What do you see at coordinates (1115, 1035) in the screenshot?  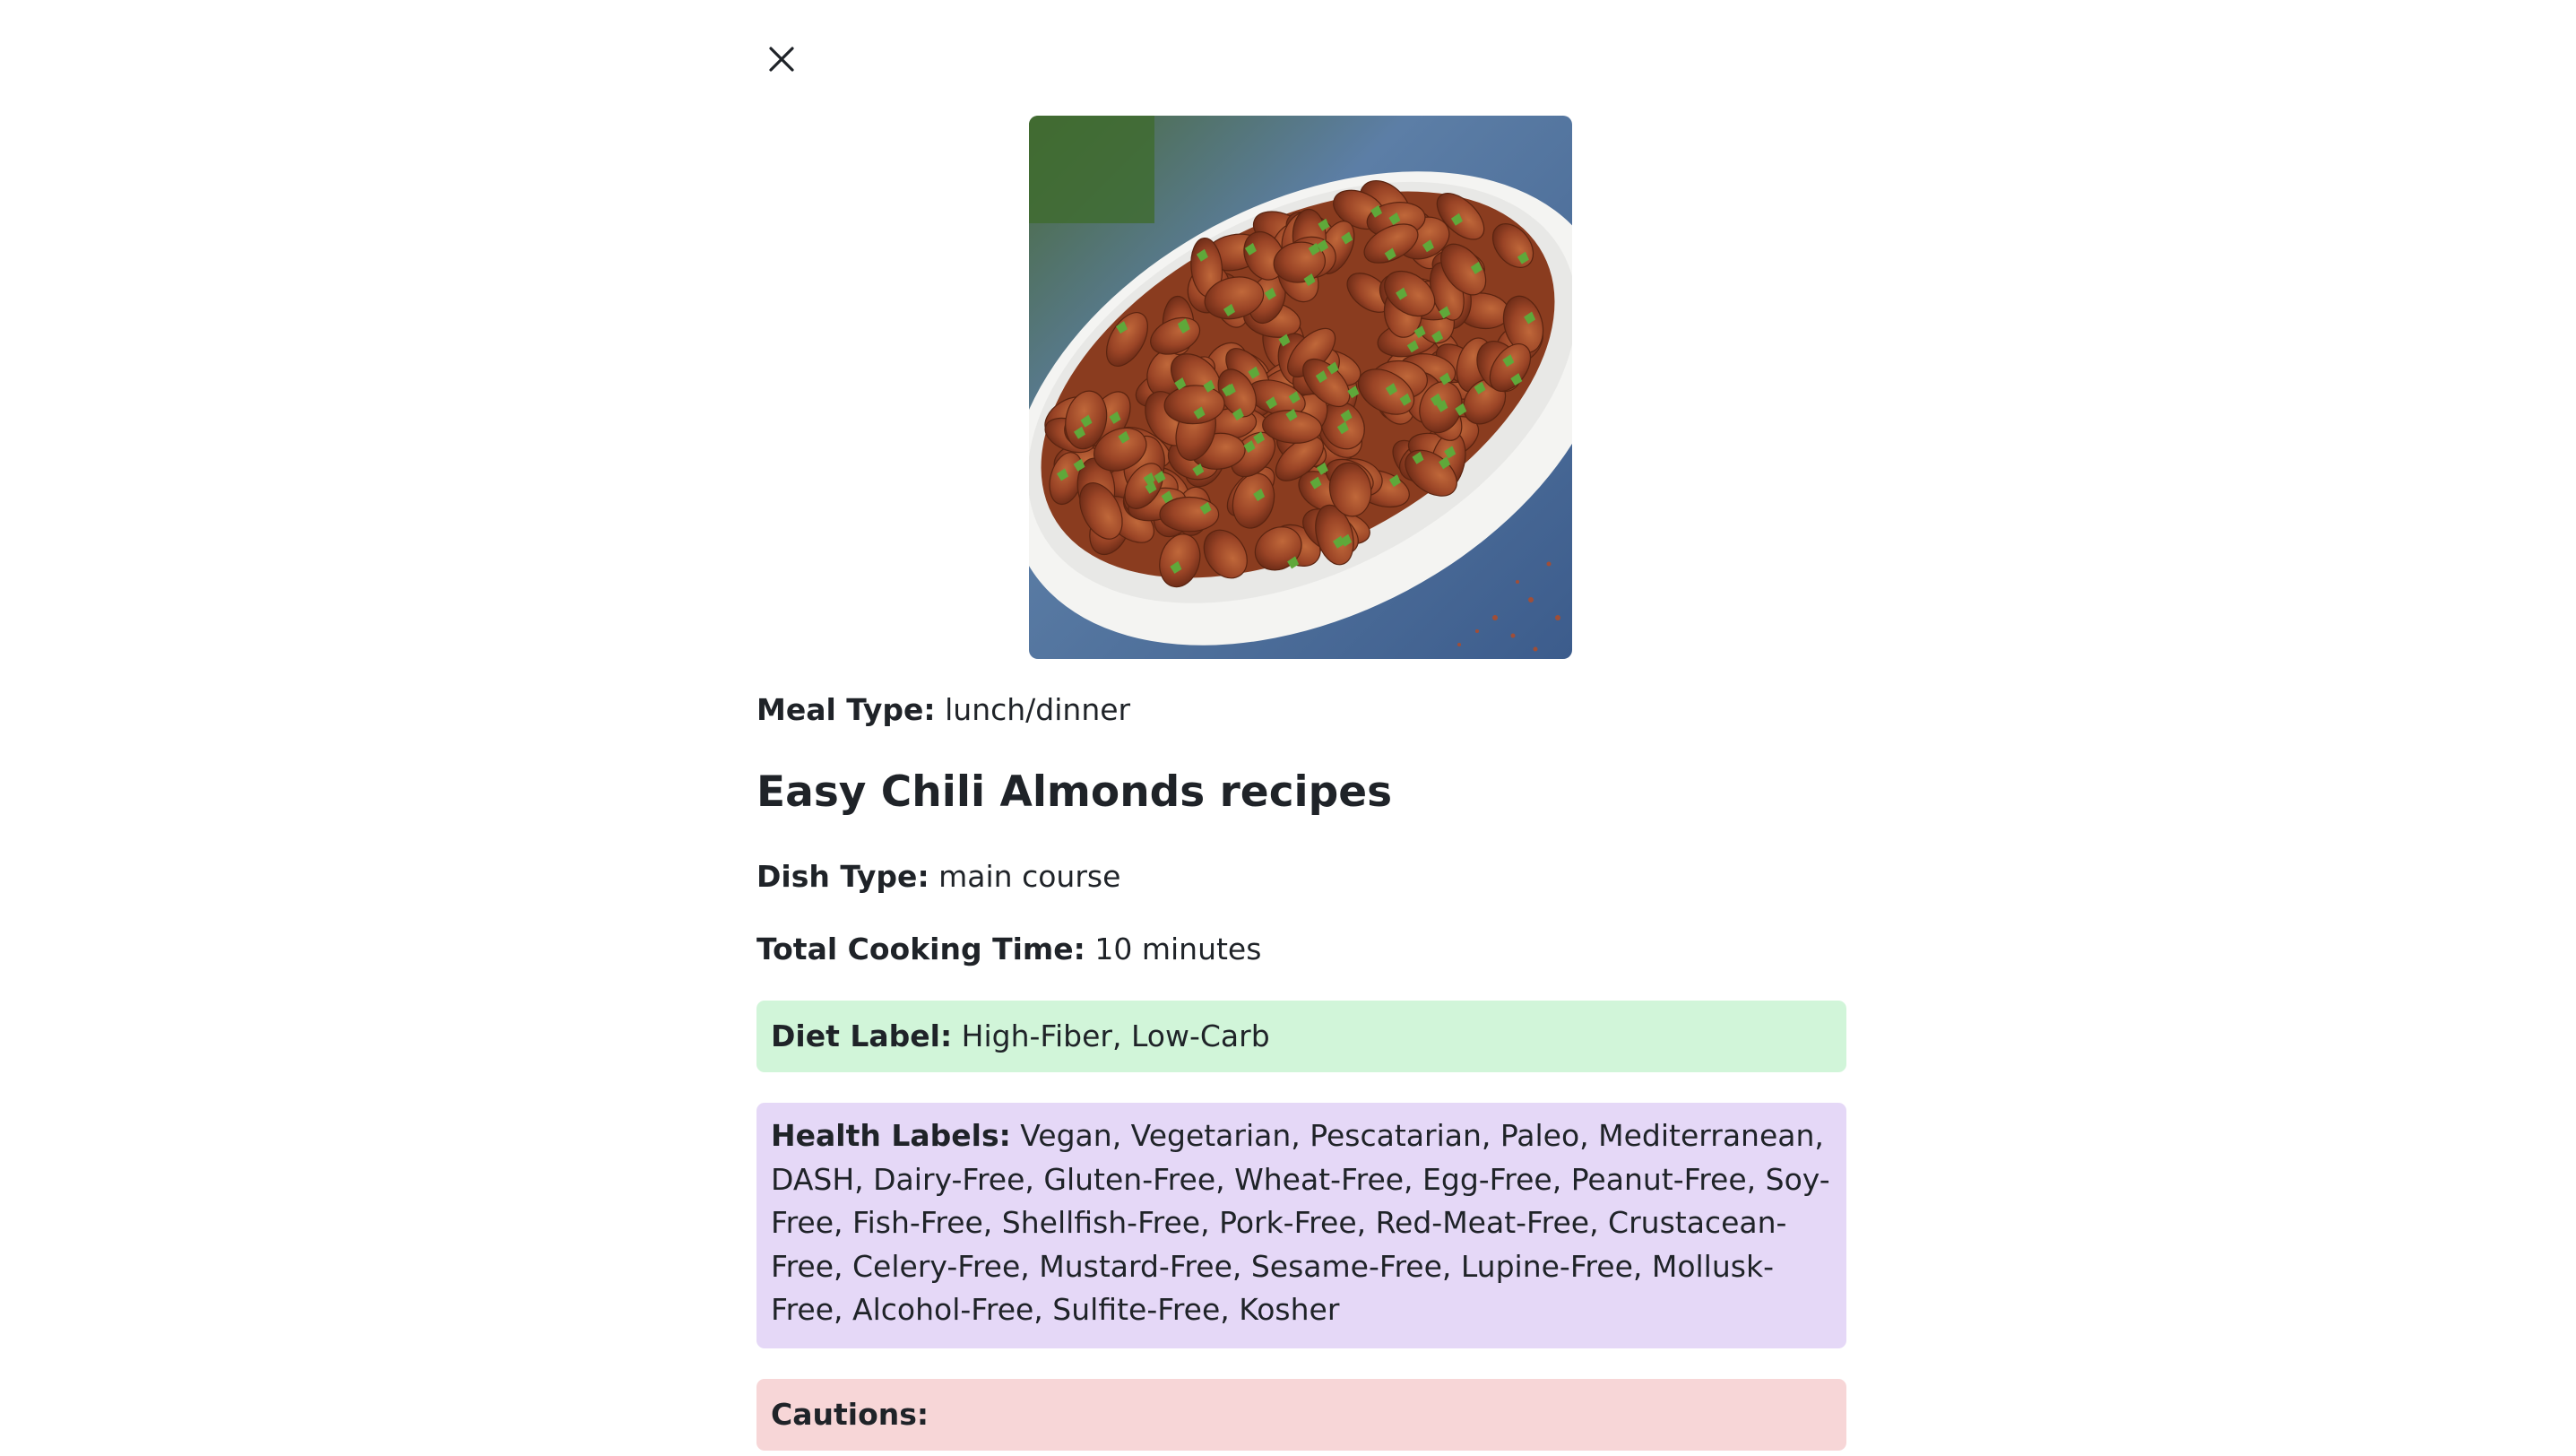 I see `diet-label-value: High-Fiber, Low-Carb` at bounding box center [1115, 1035].